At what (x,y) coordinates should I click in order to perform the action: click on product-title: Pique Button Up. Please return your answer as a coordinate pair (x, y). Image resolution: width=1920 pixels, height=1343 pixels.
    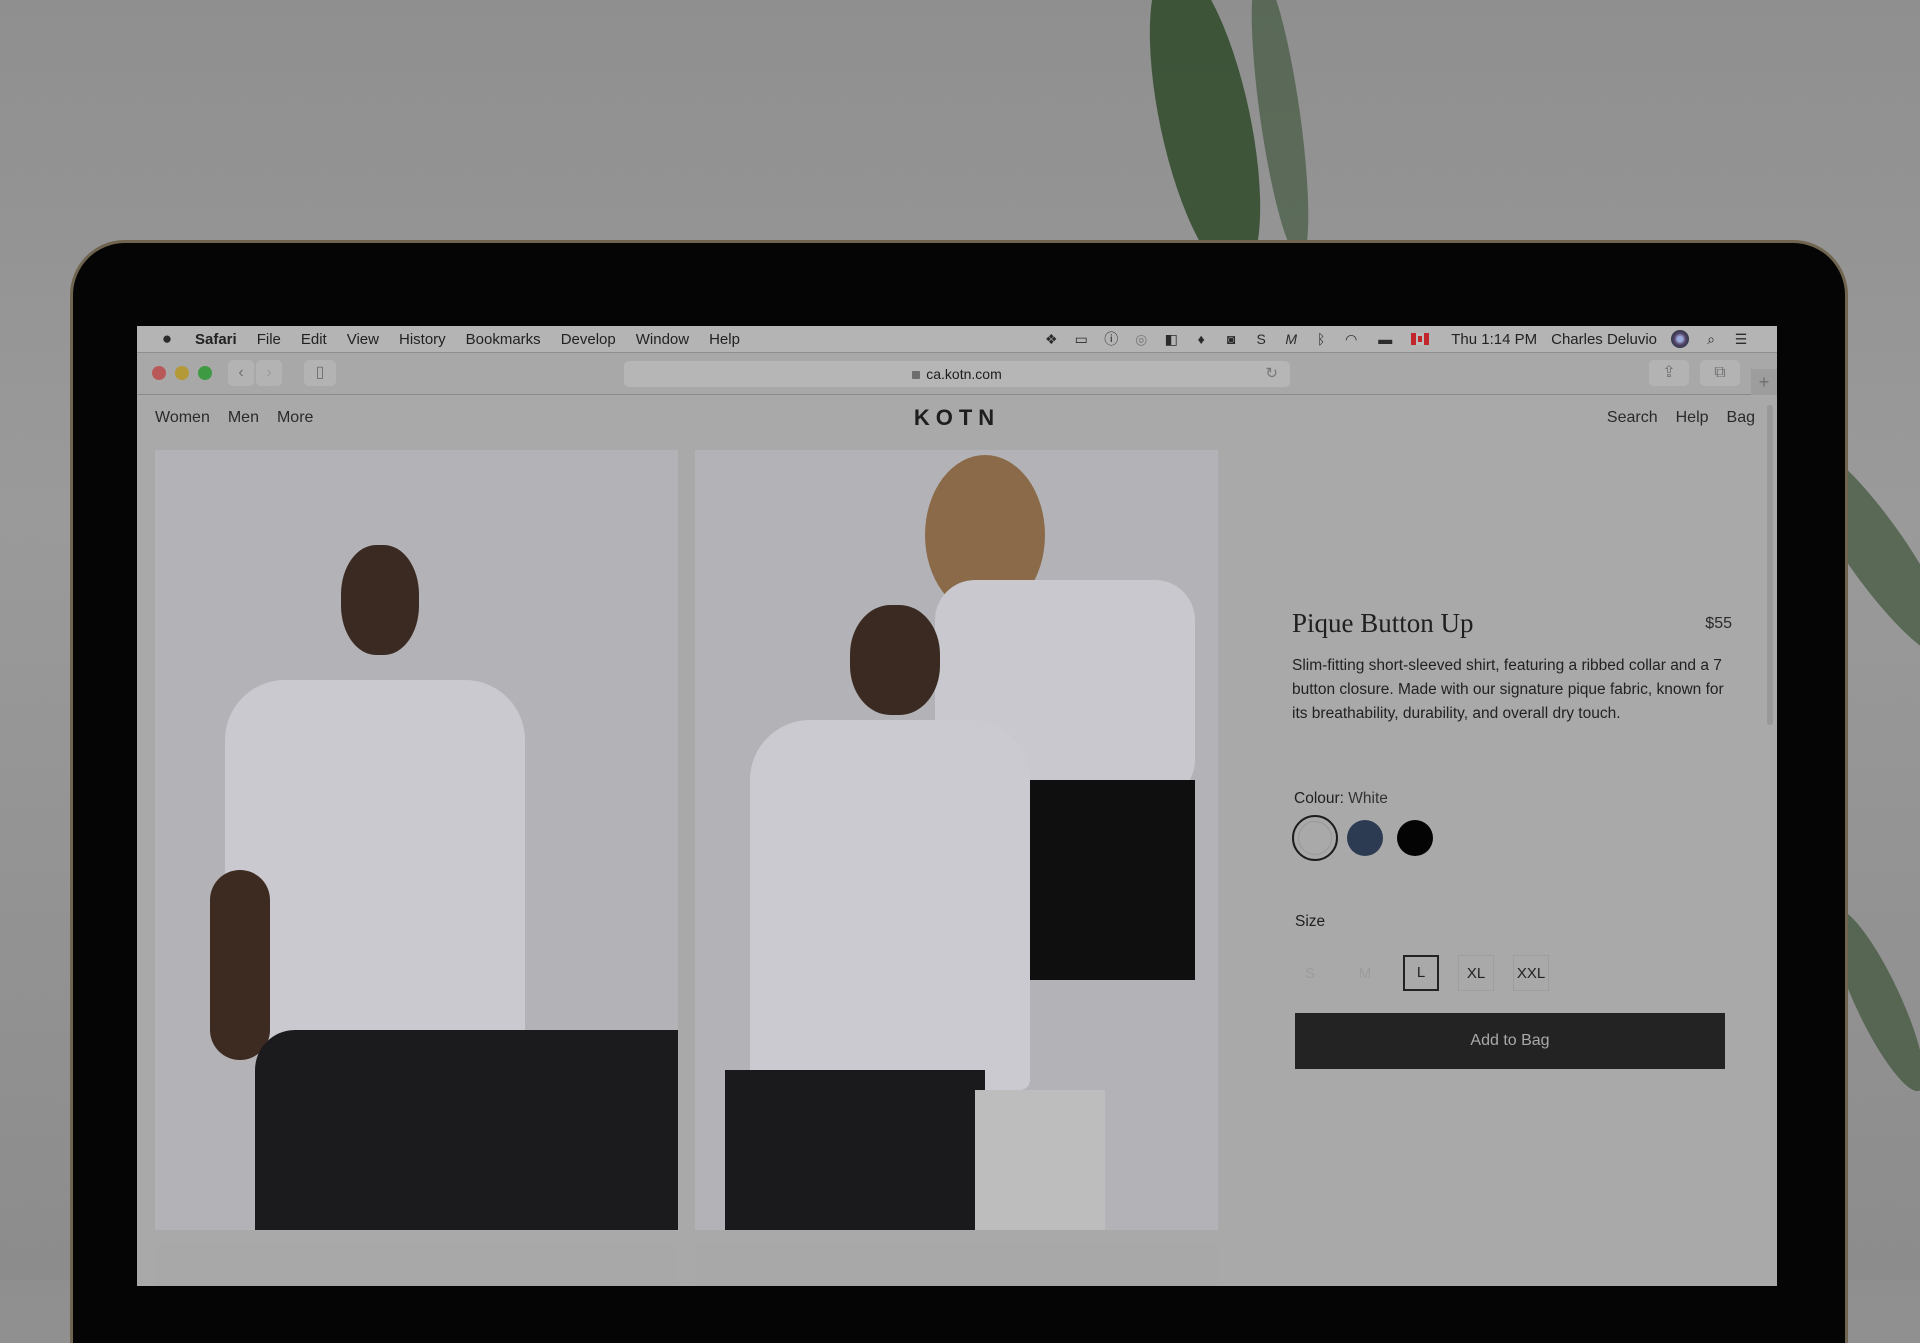
    Looking at the image, I should click on (1383, 623).